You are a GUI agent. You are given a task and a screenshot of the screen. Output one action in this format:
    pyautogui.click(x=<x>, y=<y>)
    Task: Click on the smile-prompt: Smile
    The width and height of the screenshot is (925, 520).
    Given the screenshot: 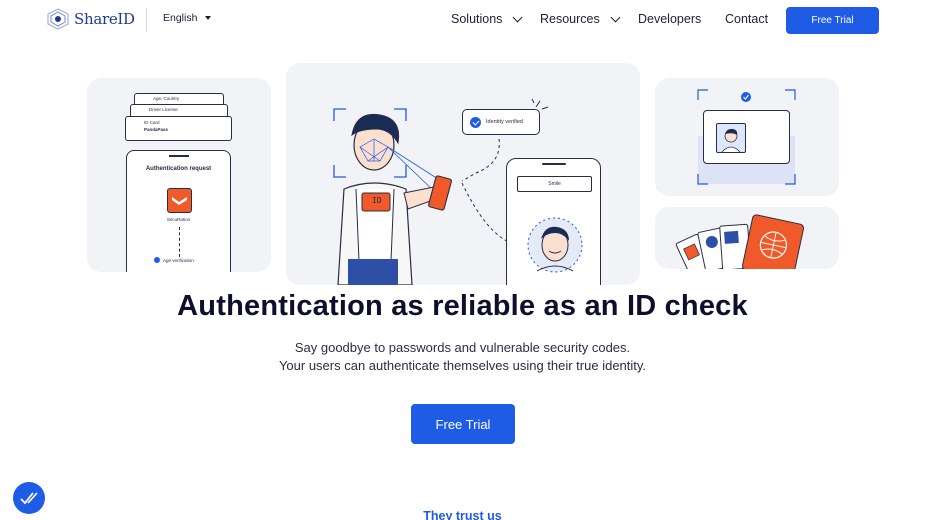 What is the action you would take?
    pyautogui.click(x=554, y=184)
    